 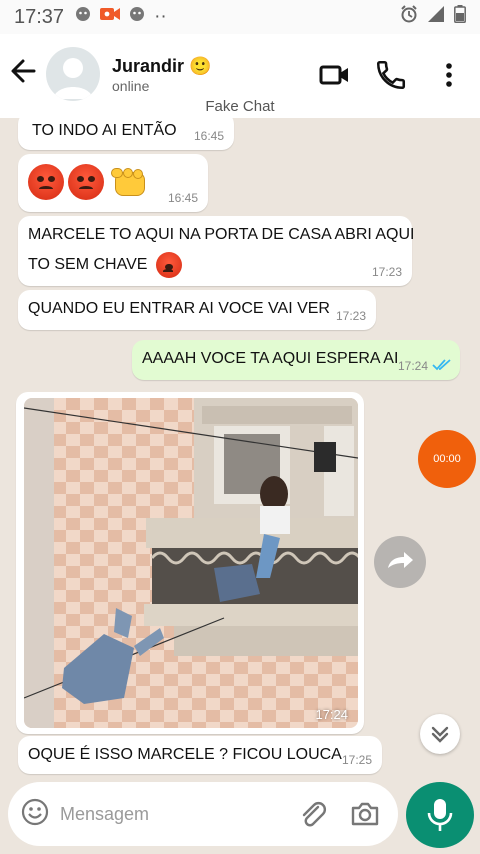 What do you see at coordinates (104, 814) in the screenshot?
I see `message-input: Mensagem` at bounding box center [104, 814].